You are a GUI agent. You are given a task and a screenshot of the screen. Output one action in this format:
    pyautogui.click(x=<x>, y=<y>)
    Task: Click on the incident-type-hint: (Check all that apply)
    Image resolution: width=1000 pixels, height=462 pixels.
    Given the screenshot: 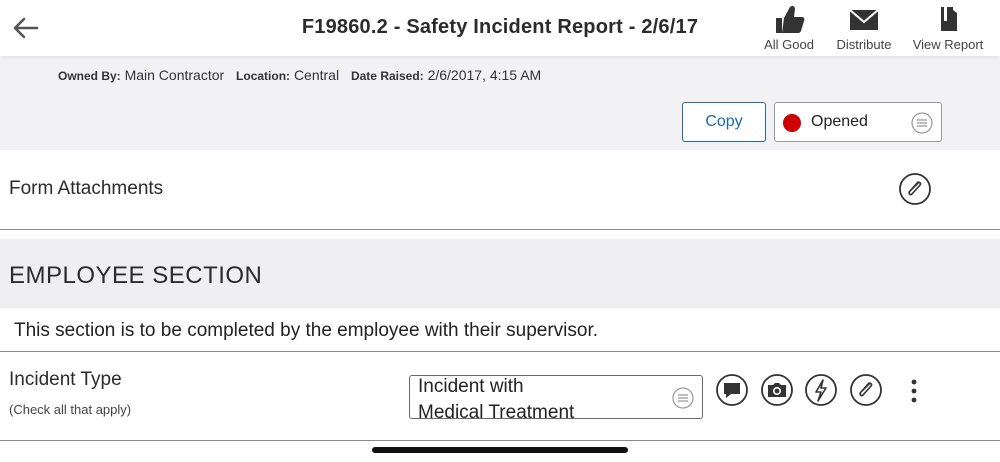 What is the action you would take?
    pyautogui.click(x=70, y=409)
    